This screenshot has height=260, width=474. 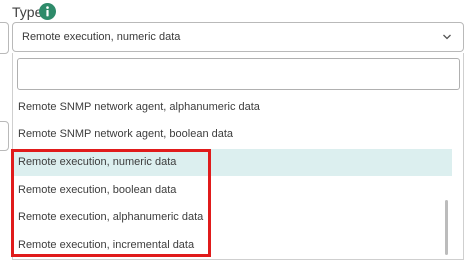 What do you see at coordinates (238, 37) in the screenshot?
I see `type-select: Remote execution, numeric data` at bounding box center [238, 37].